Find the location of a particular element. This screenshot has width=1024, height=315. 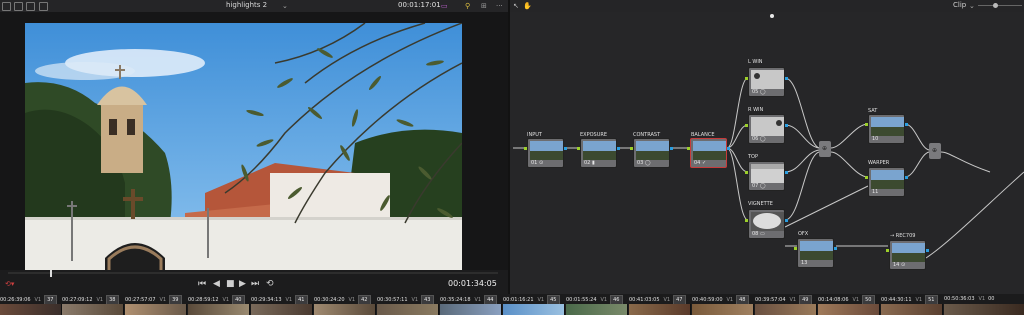

clip-icon is located at coordinates (43, 6).